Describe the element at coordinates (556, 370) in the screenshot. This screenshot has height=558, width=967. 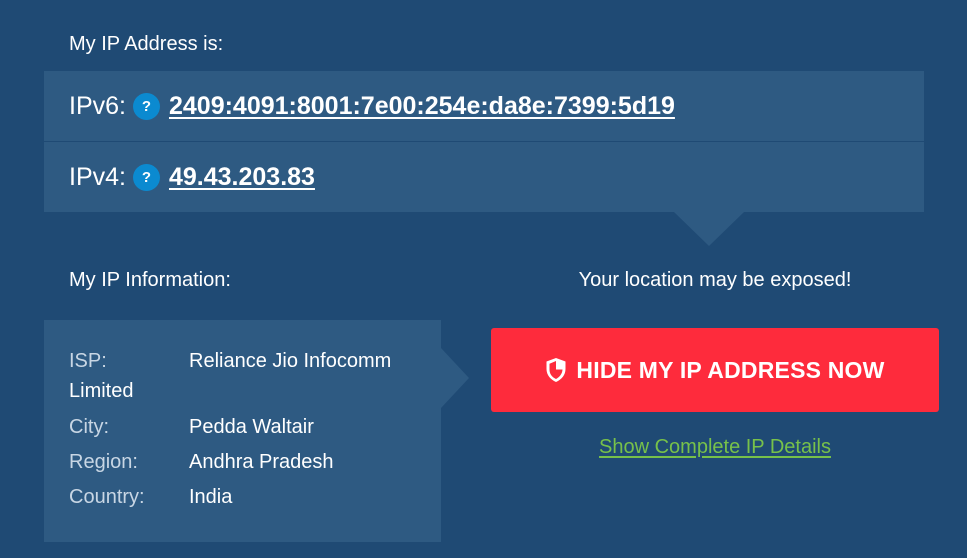
I see `shield-icon` at that location.